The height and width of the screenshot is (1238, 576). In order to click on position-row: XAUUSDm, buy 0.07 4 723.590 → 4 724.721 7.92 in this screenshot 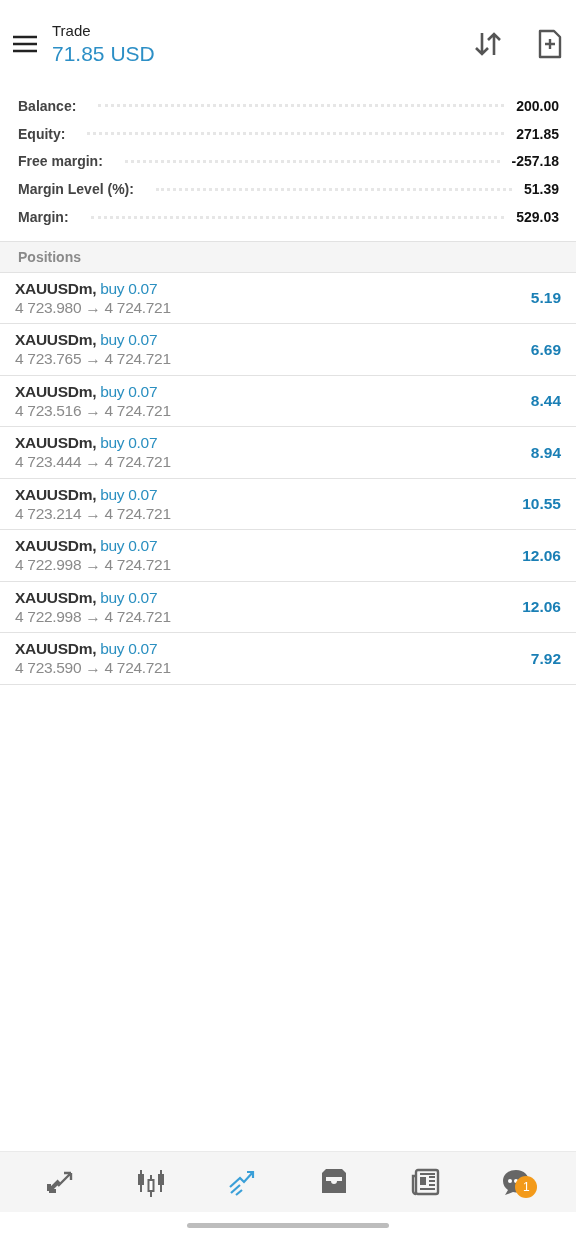, I will do `click(288, 659)`.